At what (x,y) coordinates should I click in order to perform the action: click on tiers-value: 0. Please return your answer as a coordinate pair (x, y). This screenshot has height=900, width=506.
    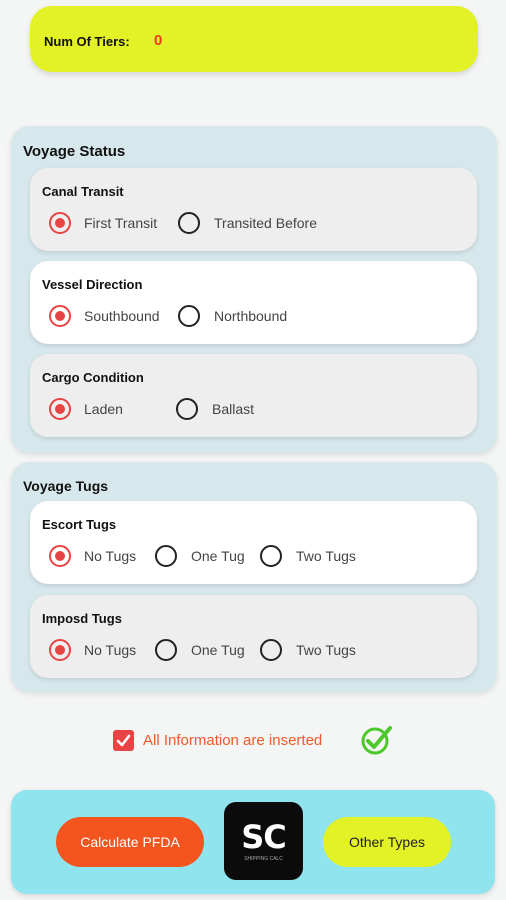
    Looking at the image, I should click on (158, 40).